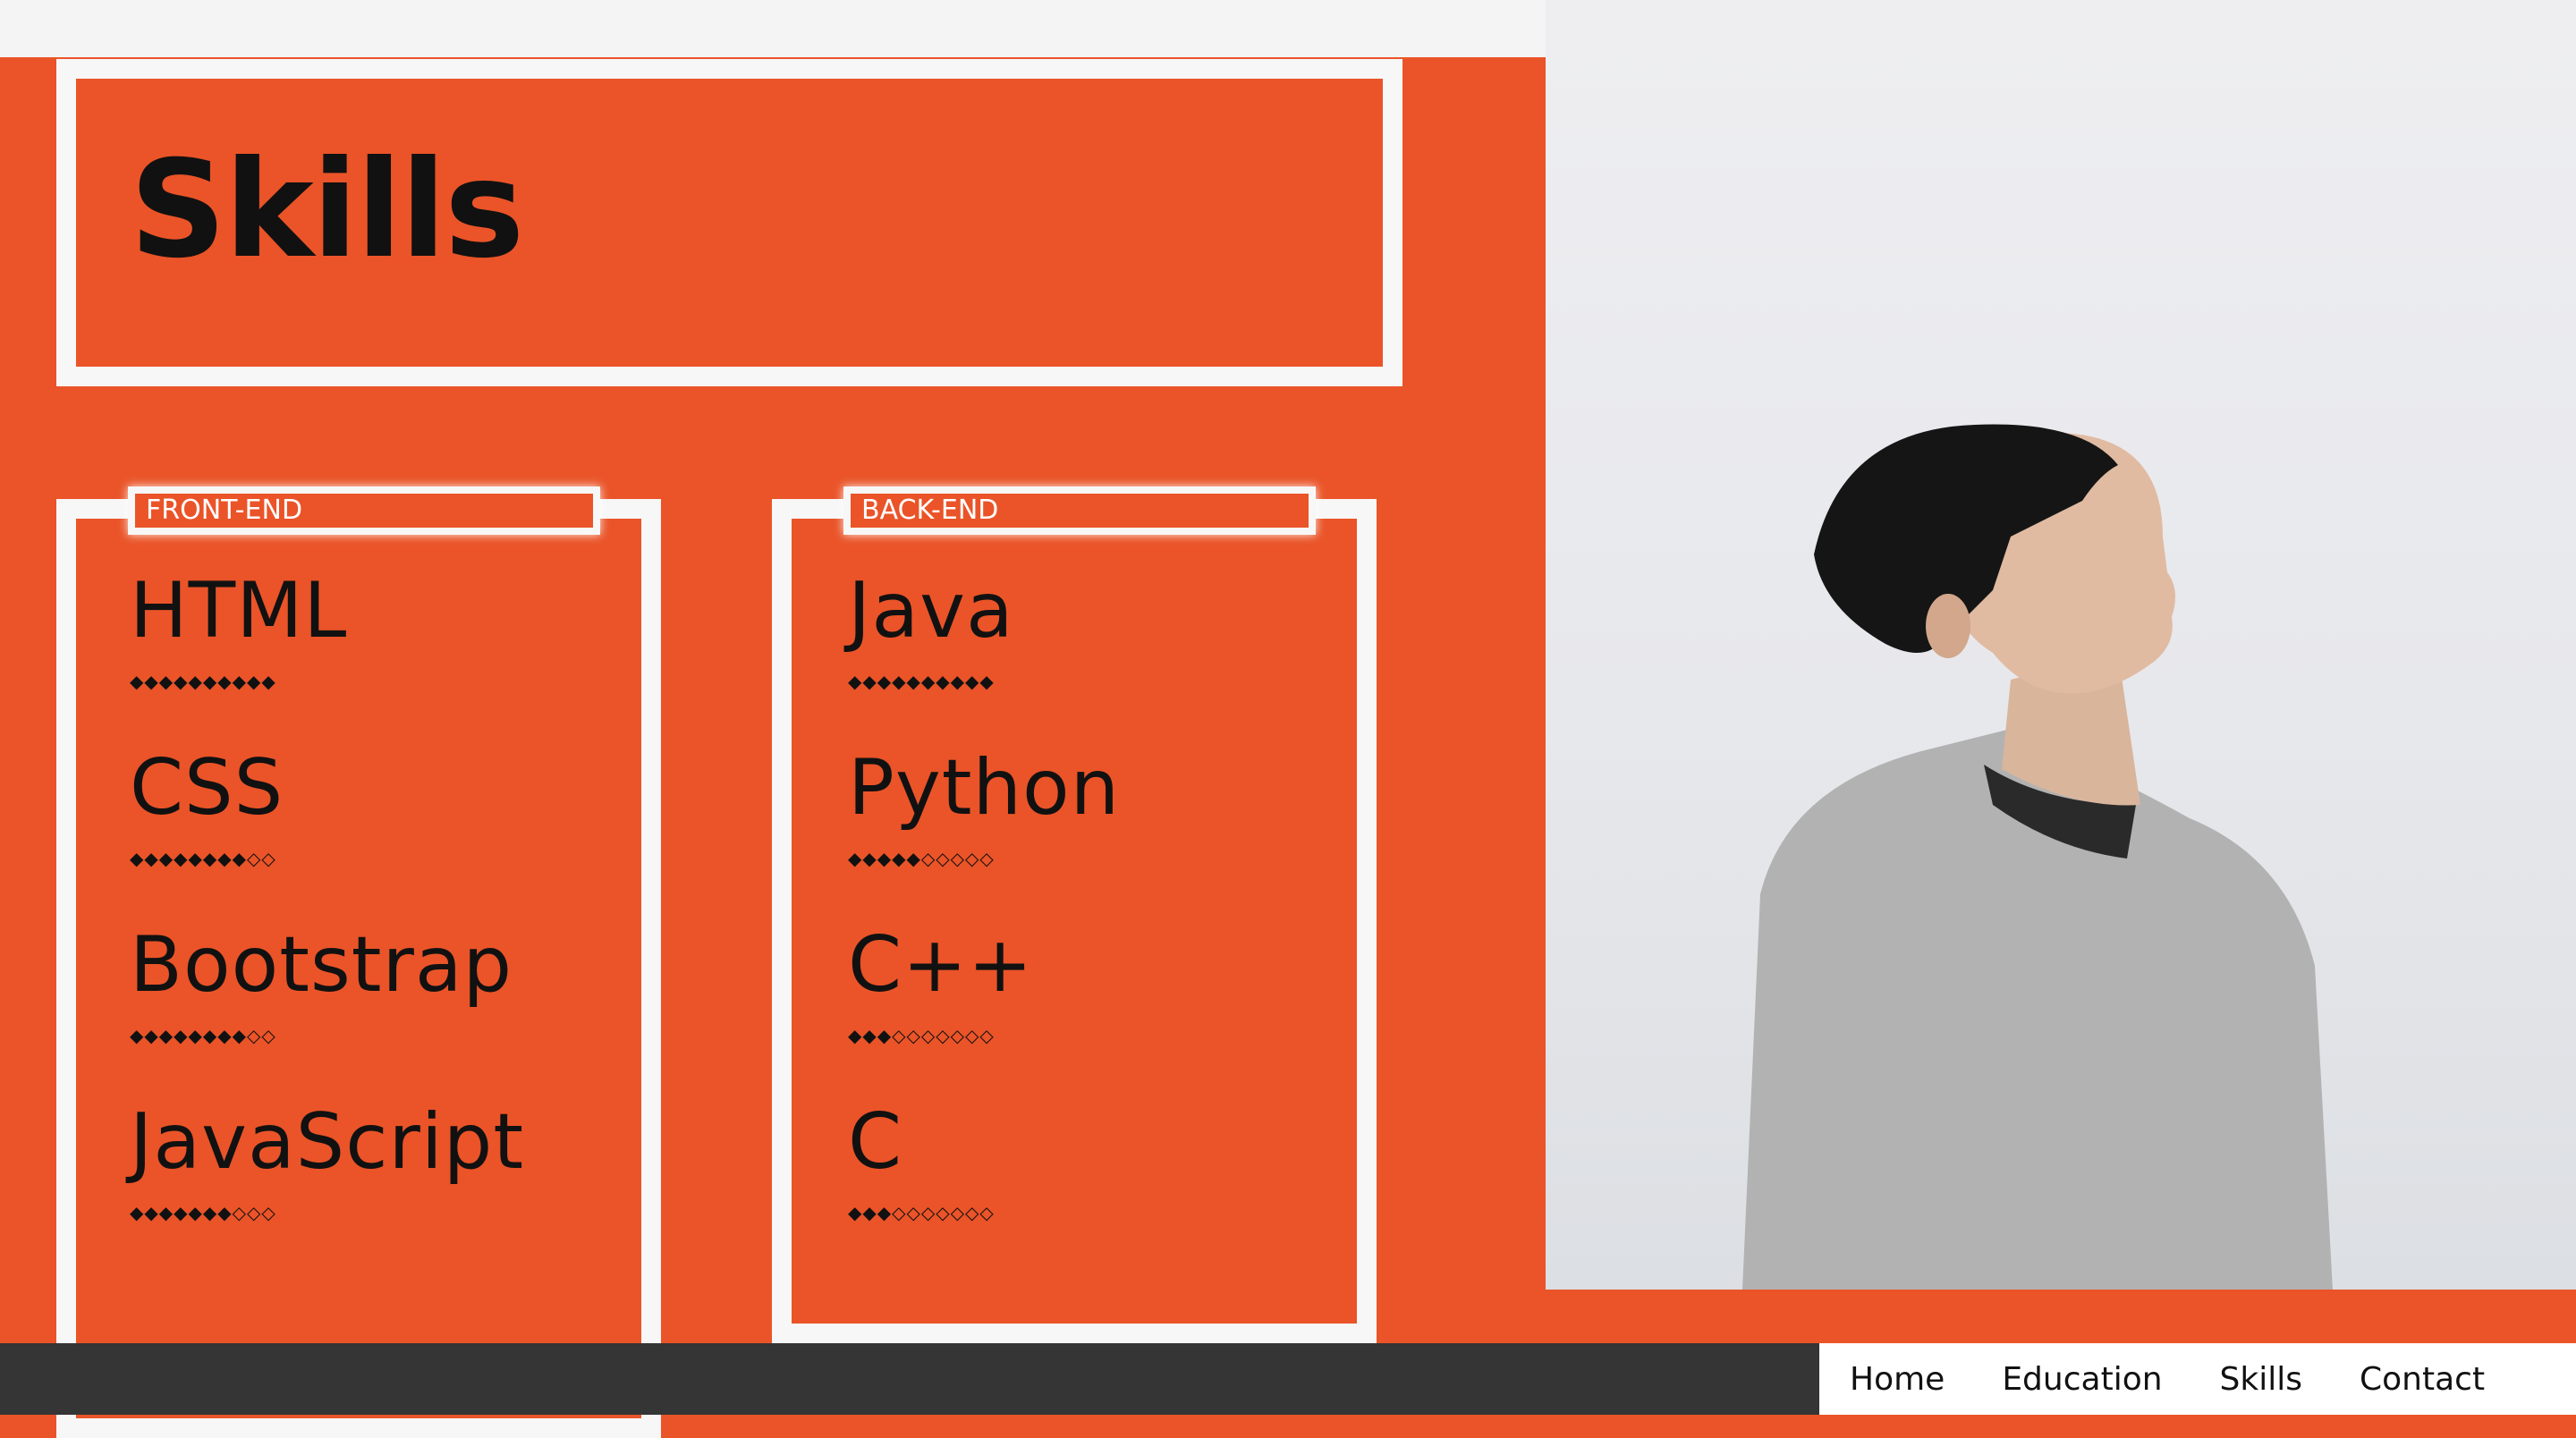  I want to click on skill-item: JavaScript ◆◆◆◆◆◆◆◇◇◇, so click(327, 1163).